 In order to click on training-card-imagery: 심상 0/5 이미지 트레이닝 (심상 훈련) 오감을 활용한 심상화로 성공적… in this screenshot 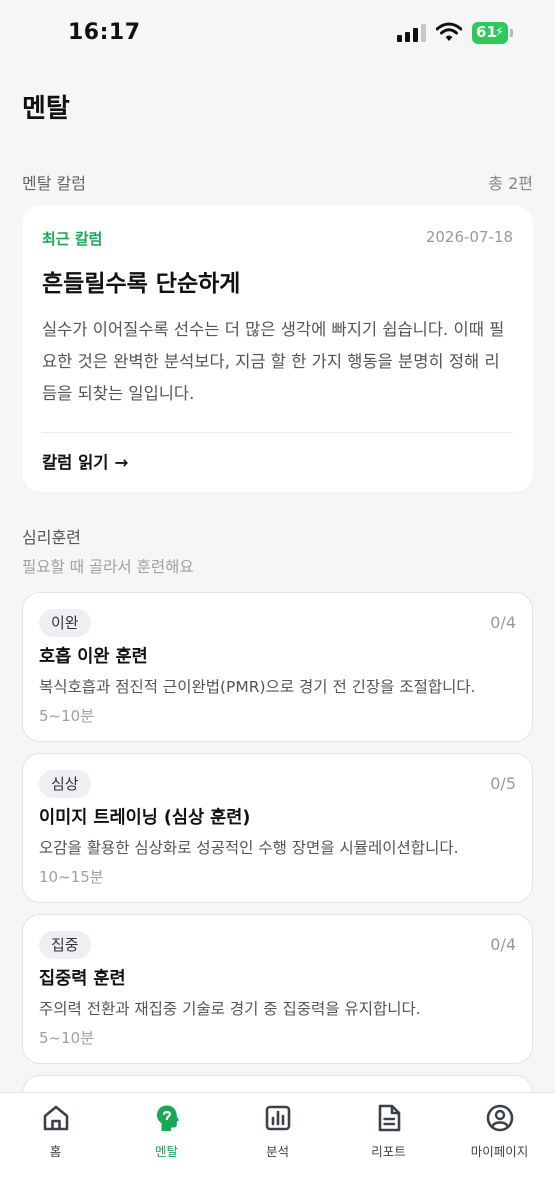, I will do `click(277, 828)`.